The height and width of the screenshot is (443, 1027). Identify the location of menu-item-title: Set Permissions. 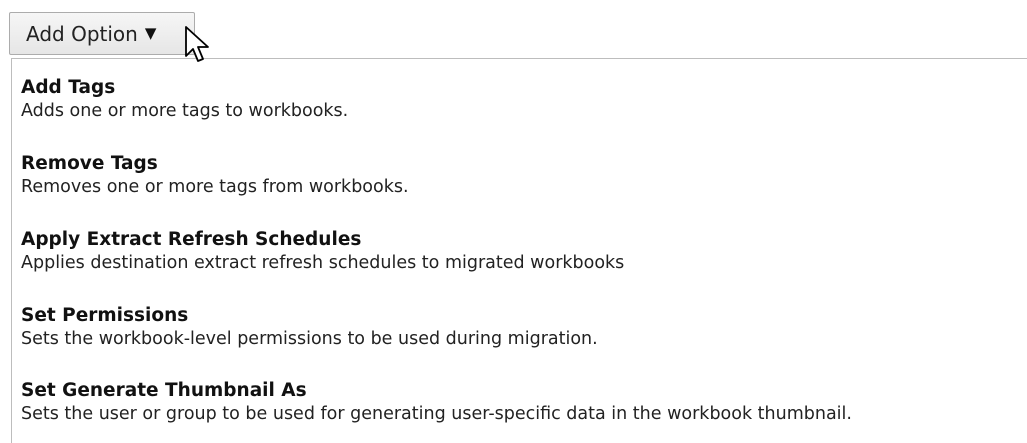
(105, 315).